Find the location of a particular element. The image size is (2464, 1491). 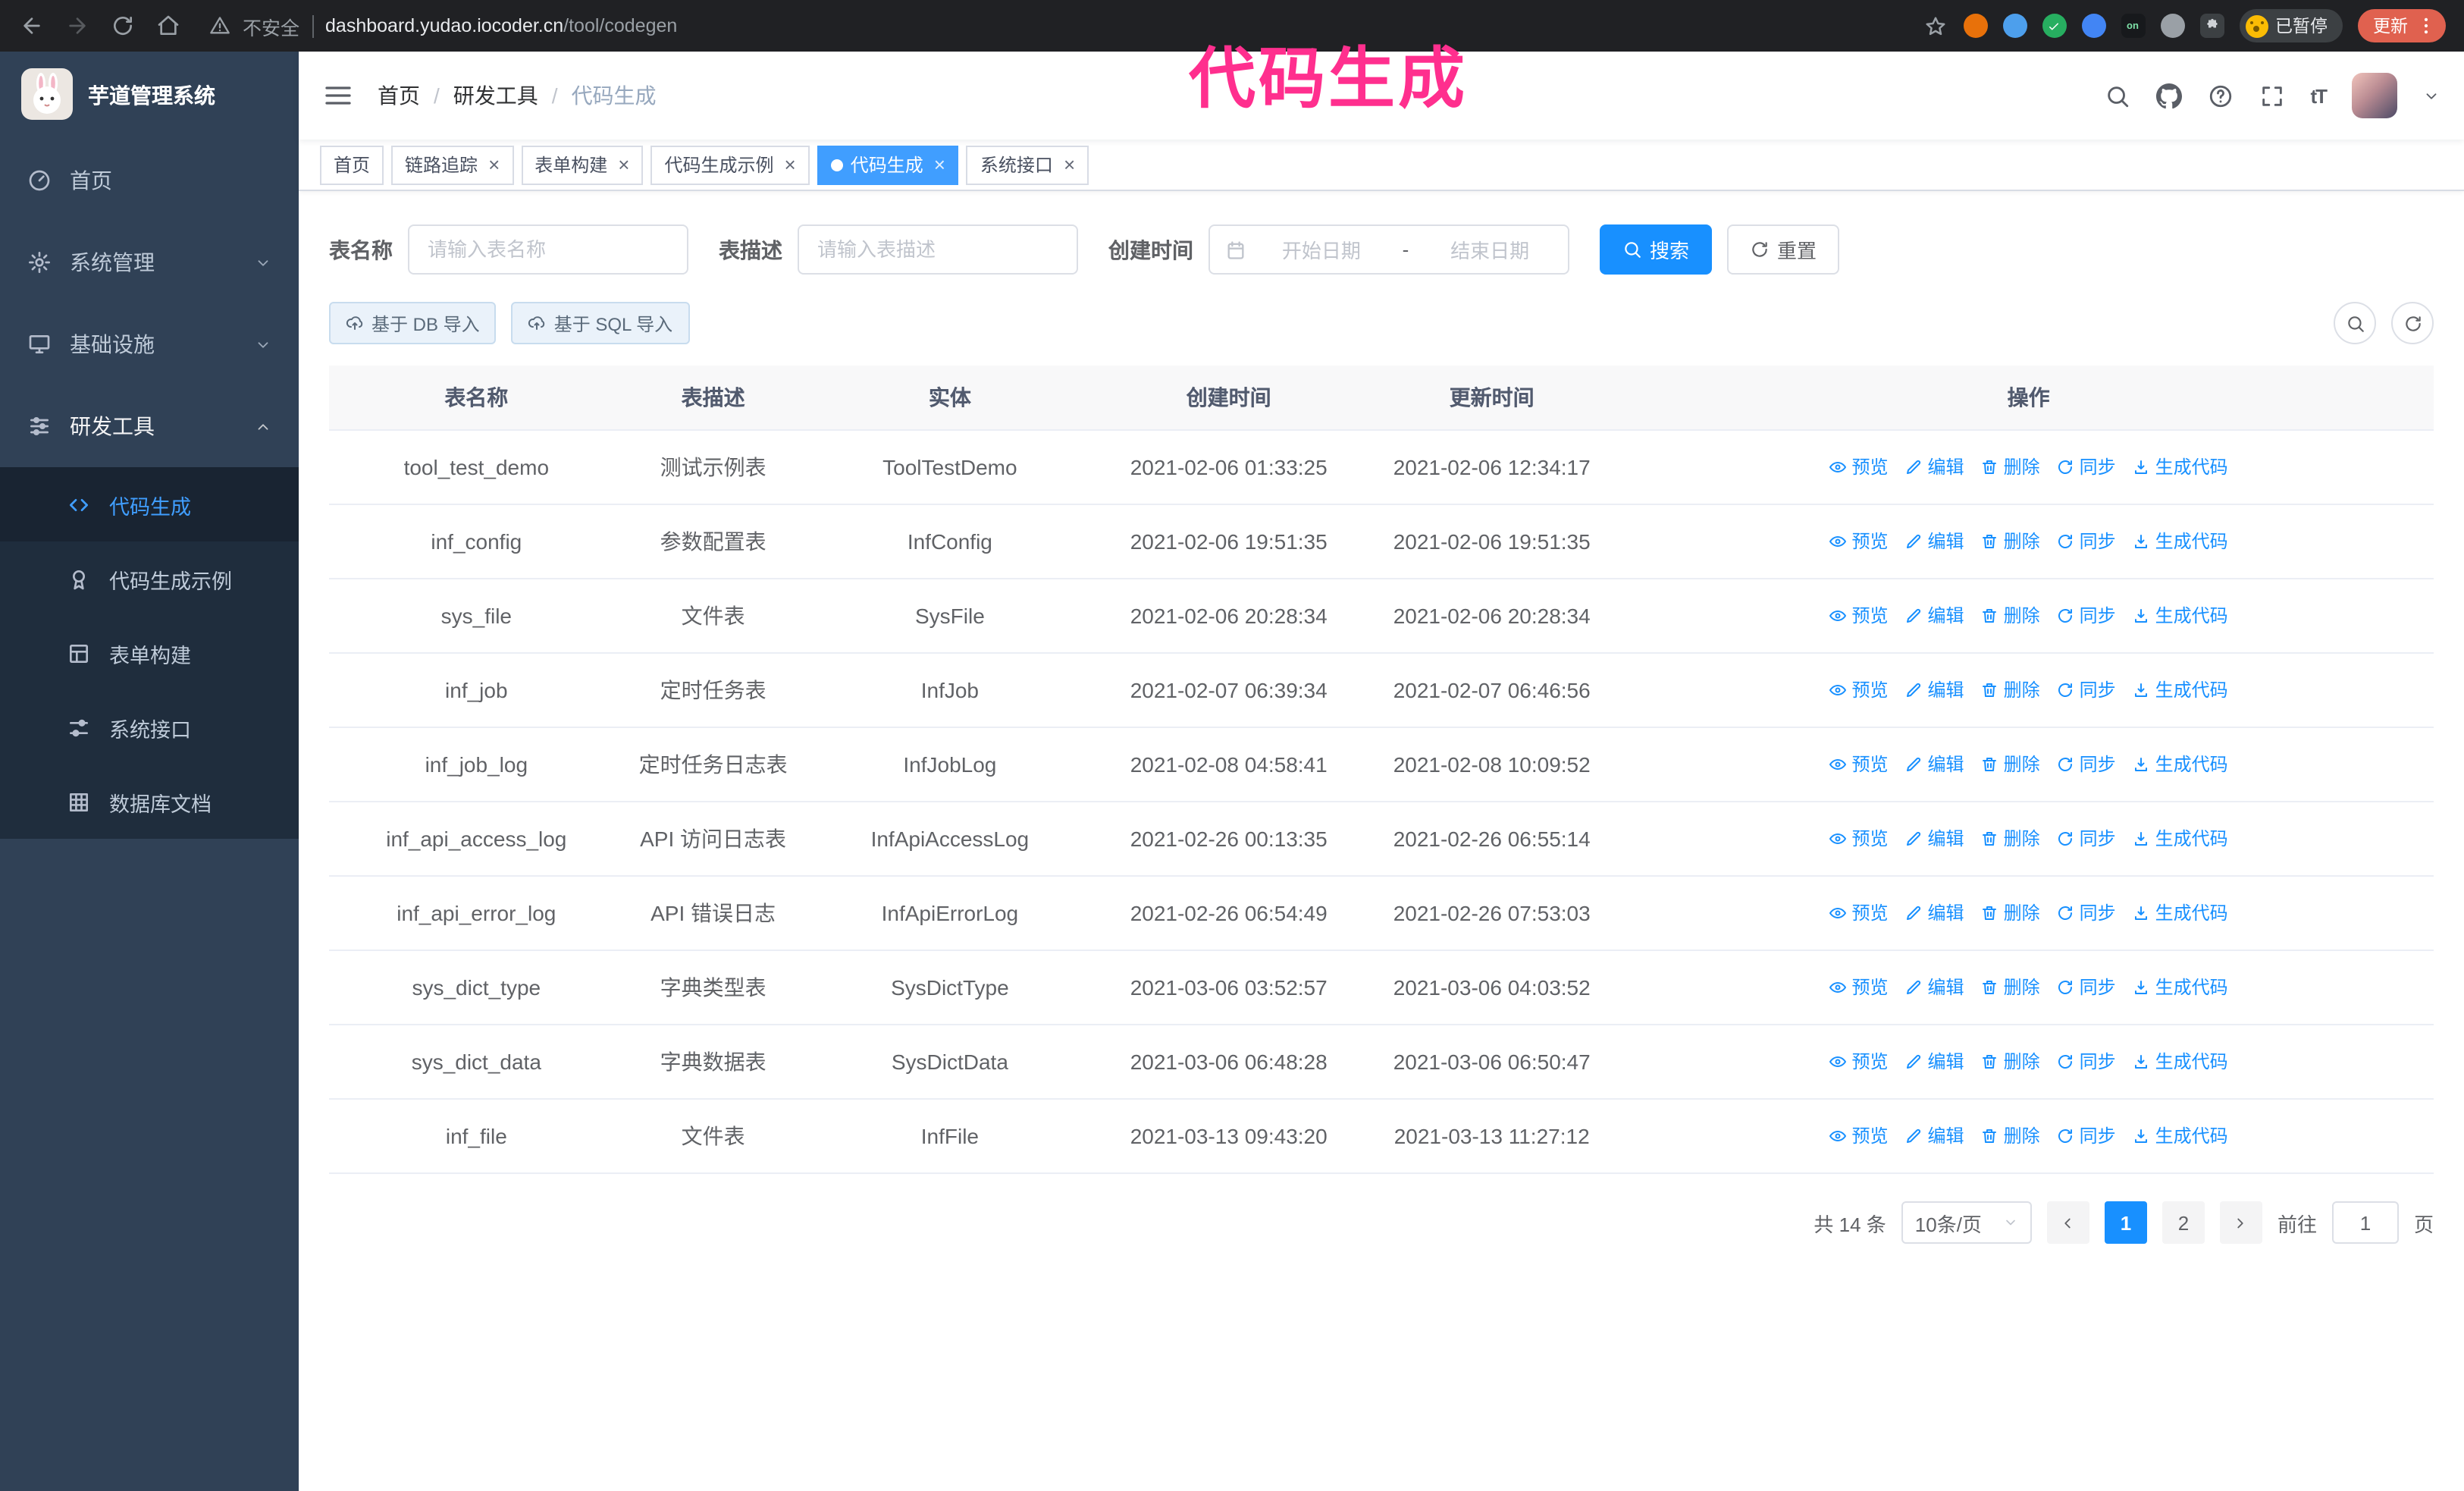

font-size-icon: tT is located at coordinates (2319, 95).